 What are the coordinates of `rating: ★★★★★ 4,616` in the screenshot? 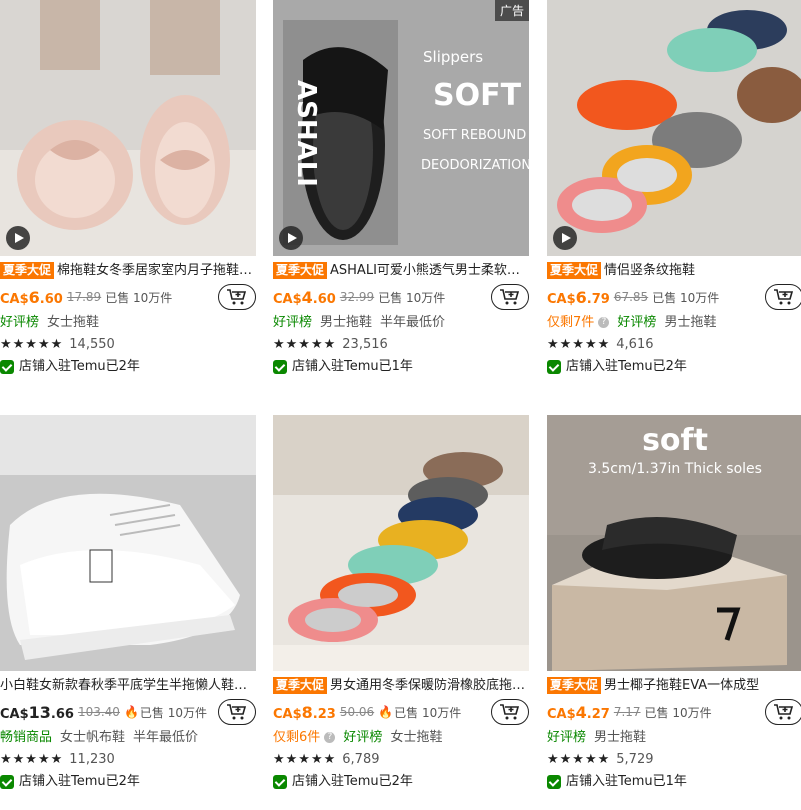 It's located at (674, 345).